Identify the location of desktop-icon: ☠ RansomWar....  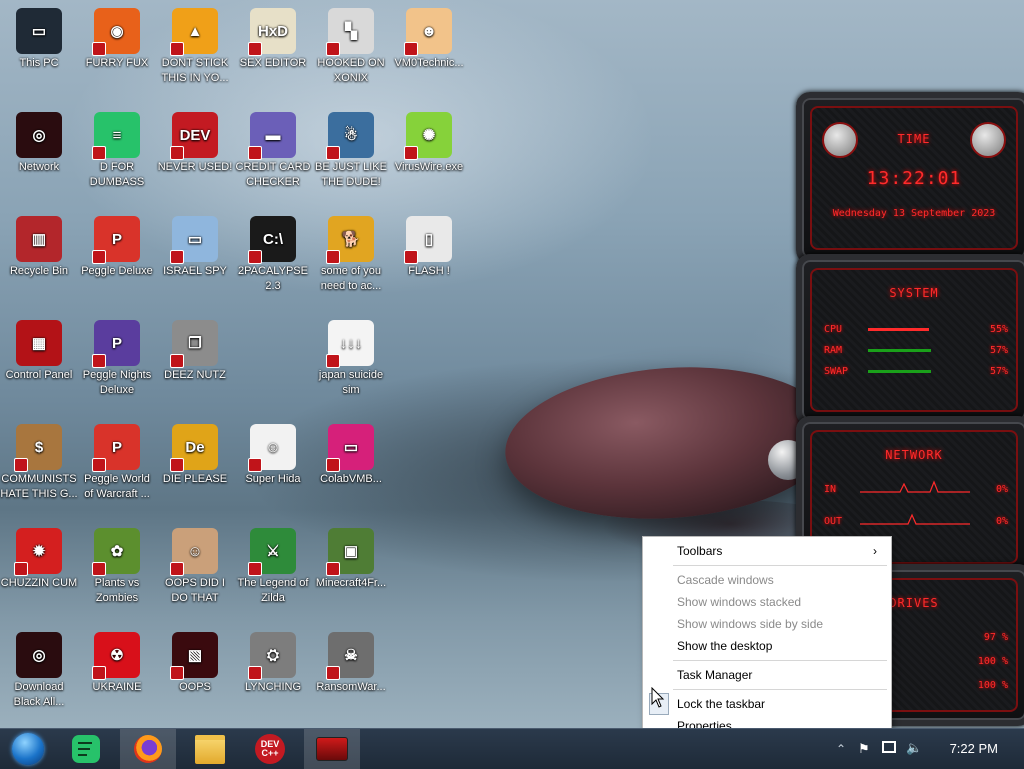
(351, 661).